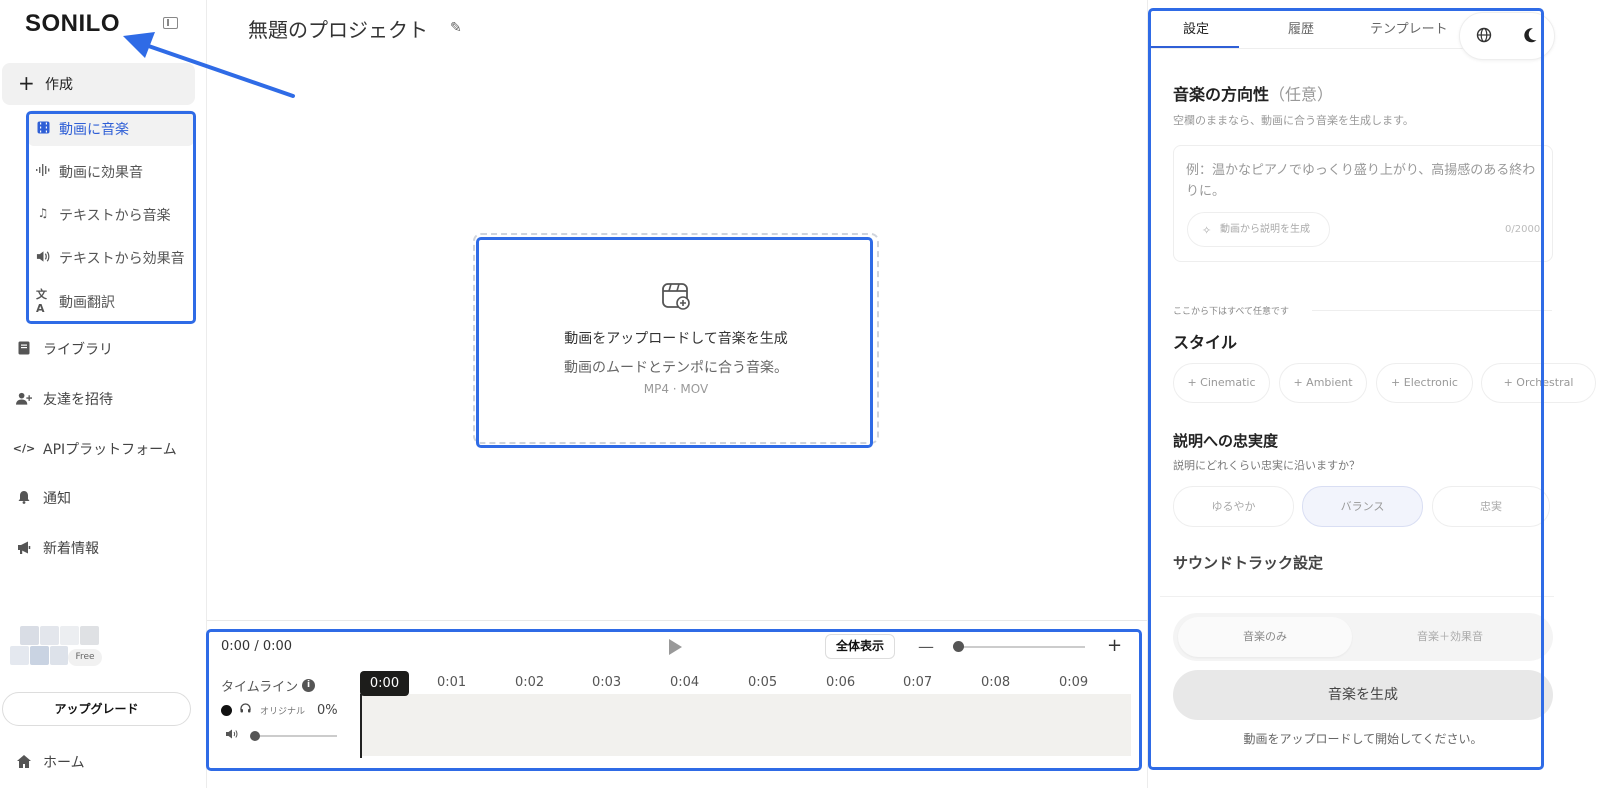  I want to click on edit-pencil-icon: ✎, so click(456, 28).